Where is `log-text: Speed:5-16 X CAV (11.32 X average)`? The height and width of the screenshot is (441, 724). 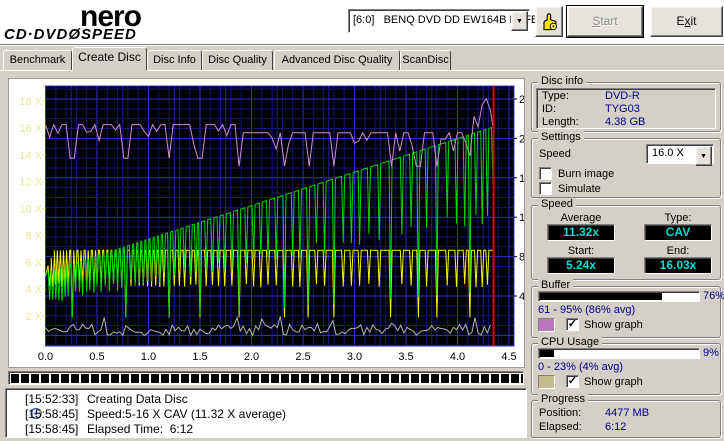
log-text: Speed:5-16 X CAV (11.32 X average) is located at coordinates (187, 413).